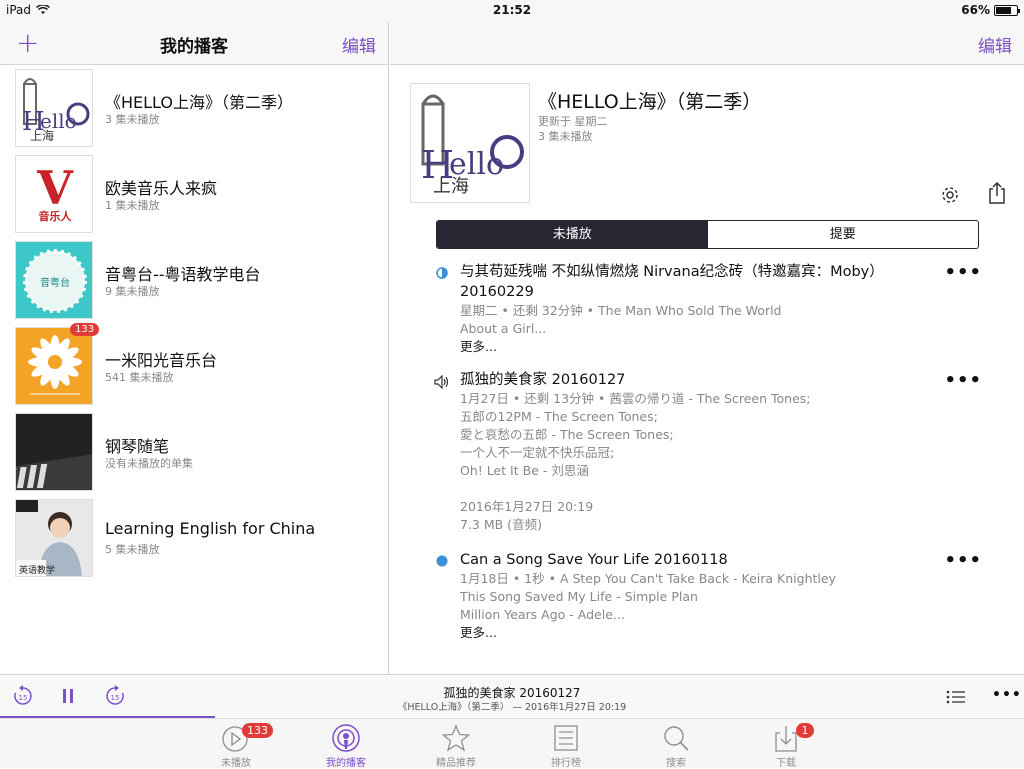 The image size is (1024, 769). I want to click on tab-badge: 1, so click(805, 730).